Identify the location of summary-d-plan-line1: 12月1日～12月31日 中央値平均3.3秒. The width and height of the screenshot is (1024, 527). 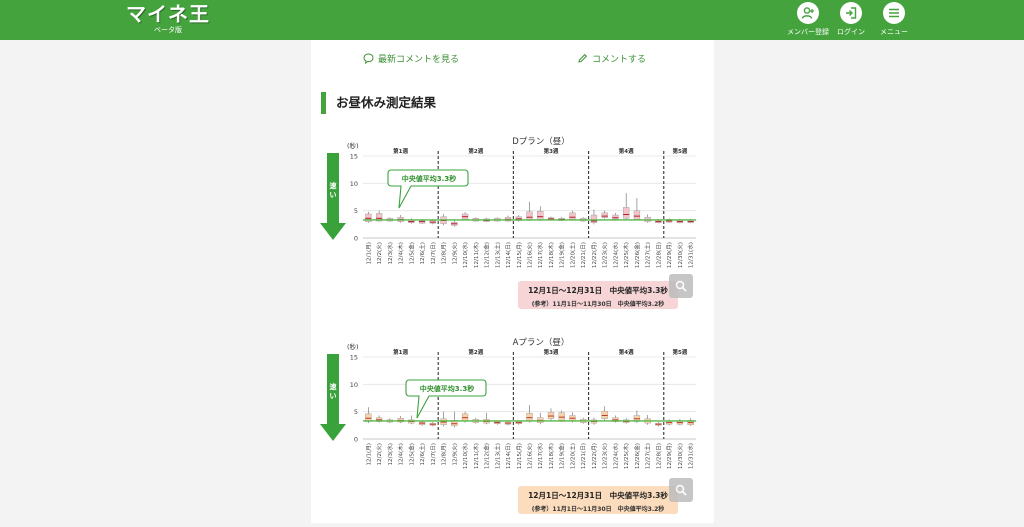
(598, 290).